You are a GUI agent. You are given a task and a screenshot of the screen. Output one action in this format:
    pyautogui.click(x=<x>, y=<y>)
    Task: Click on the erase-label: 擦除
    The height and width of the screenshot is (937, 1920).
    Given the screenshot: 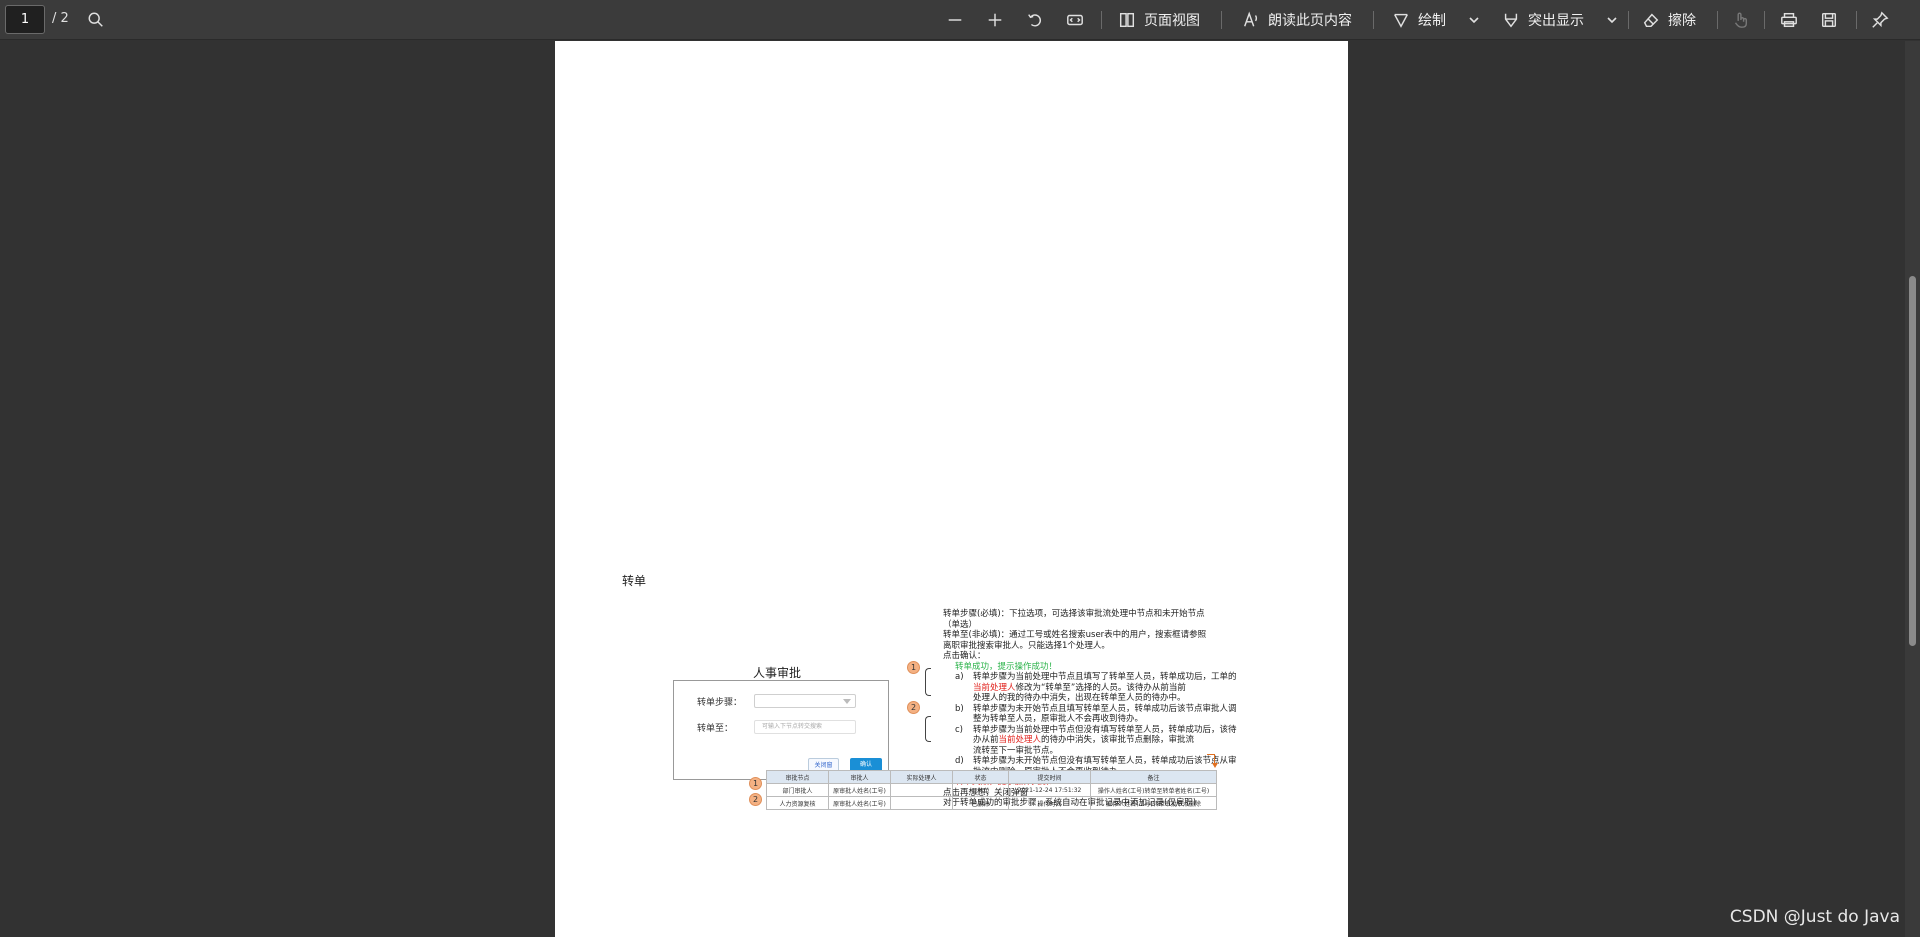 What is the action you would take?
    pyautogui.click(x=1682, y=21)
    